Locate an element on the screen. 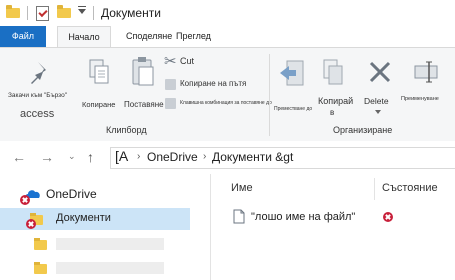  tab-file: Файл is located at coordinates (23, 36).